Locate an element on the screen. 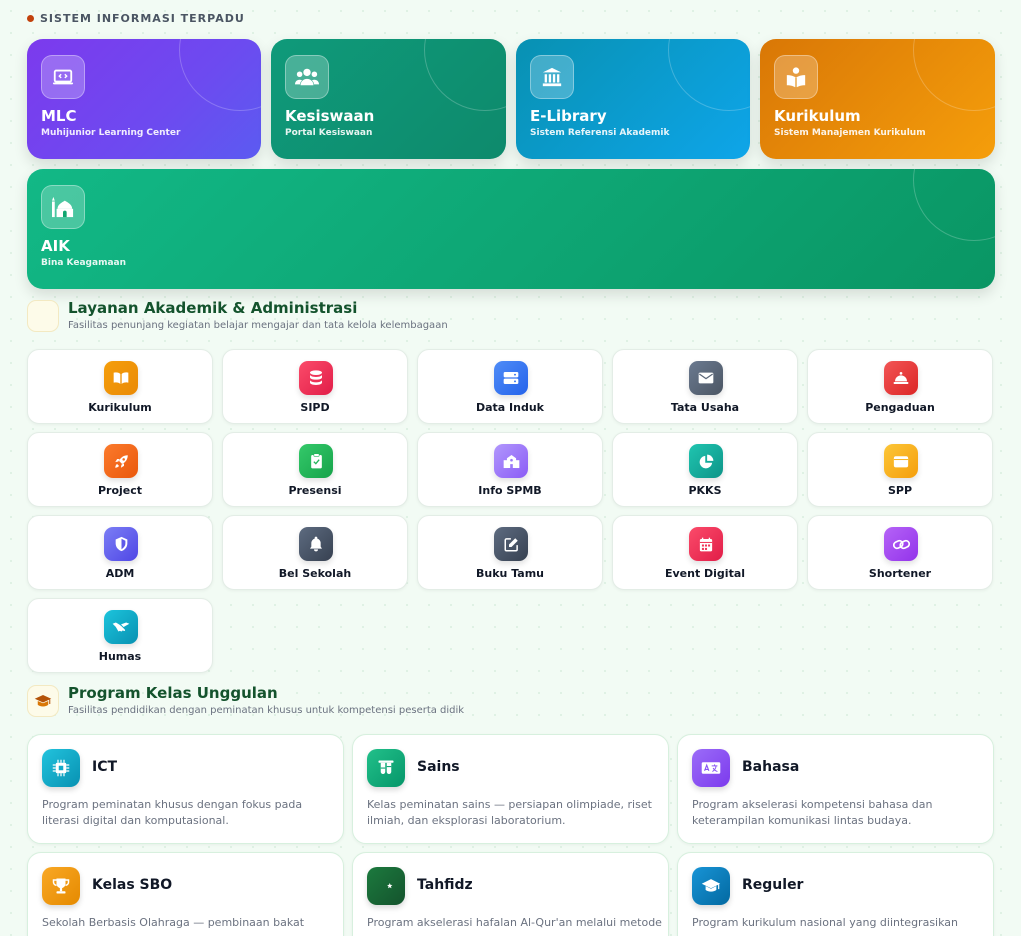 The image size is (1021, 936). program-title: Kelas SBO is located at coordinates (132, 885).